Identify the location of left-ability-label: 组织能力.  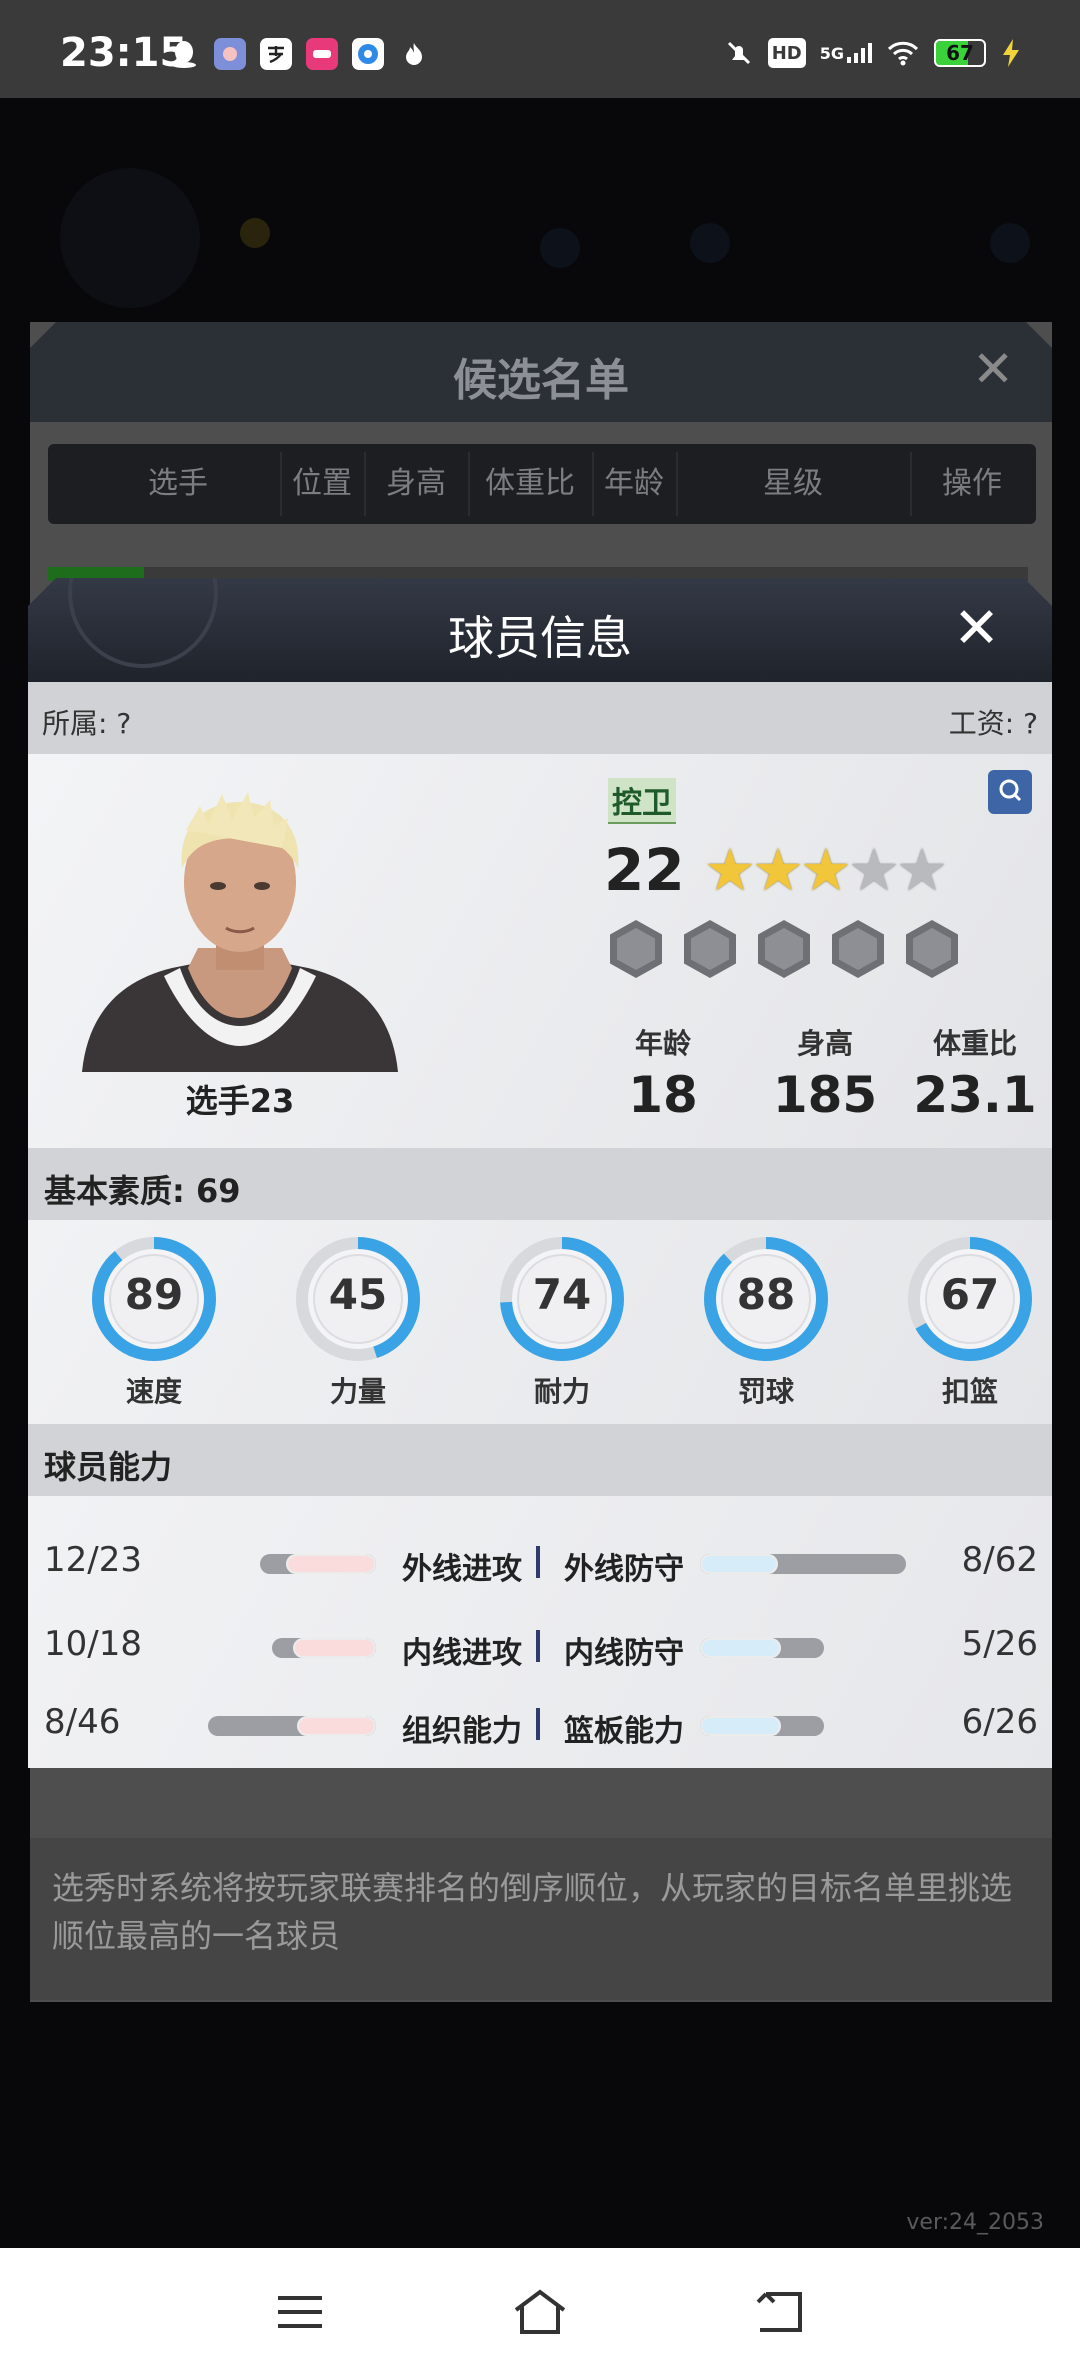
(462, 1731).